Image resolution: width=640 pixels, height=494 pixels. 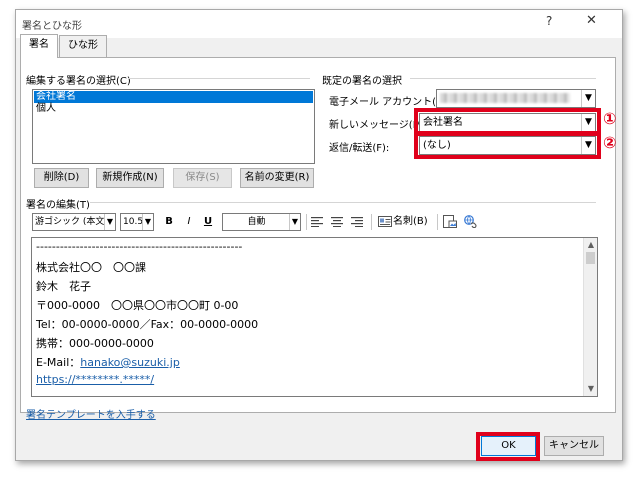 I want to click on align-right-icon, so click(x=357, y=222).